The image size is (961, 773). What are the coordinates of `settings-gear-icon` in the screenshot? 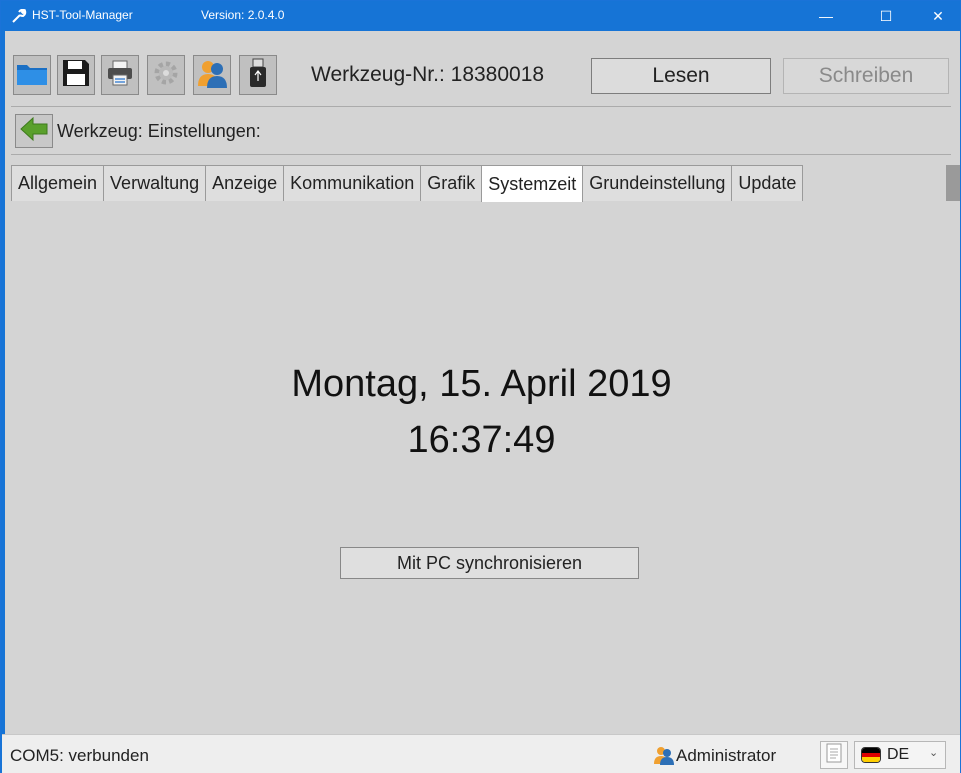 It's located at (166, 75).